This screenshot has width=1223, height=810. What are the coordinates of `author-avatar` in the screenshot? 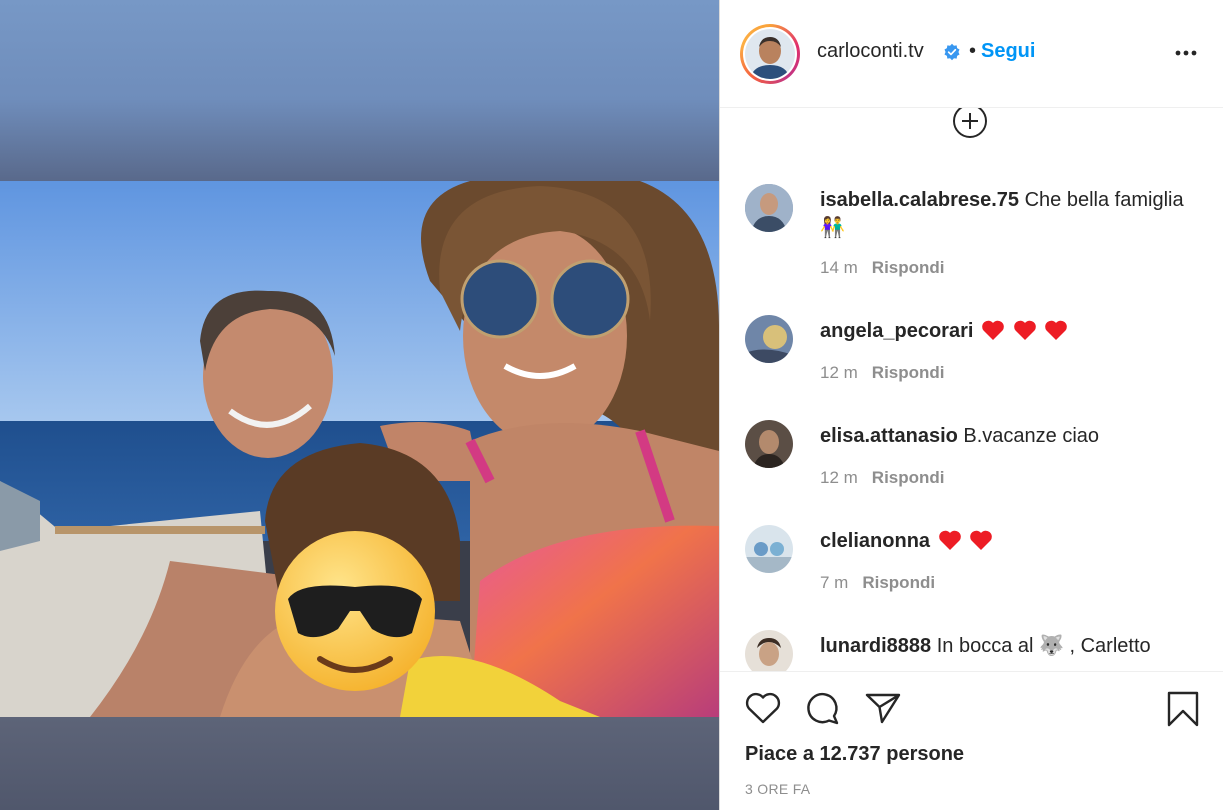 It's located at (770, 54).